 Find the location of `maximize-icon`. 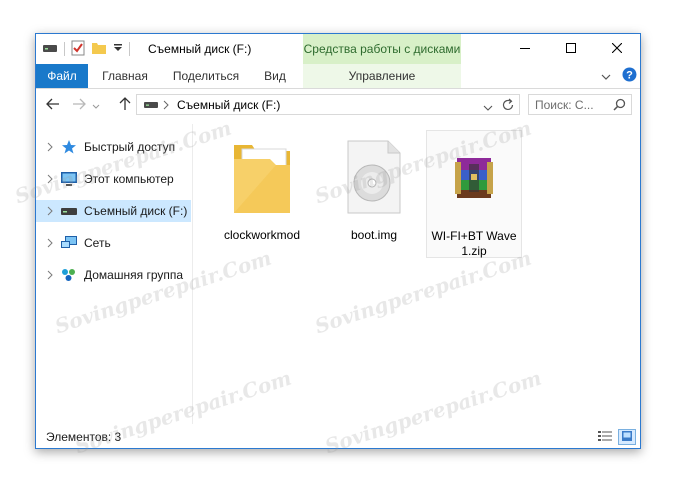

maximize-icon is located at coordinates (571, 49).